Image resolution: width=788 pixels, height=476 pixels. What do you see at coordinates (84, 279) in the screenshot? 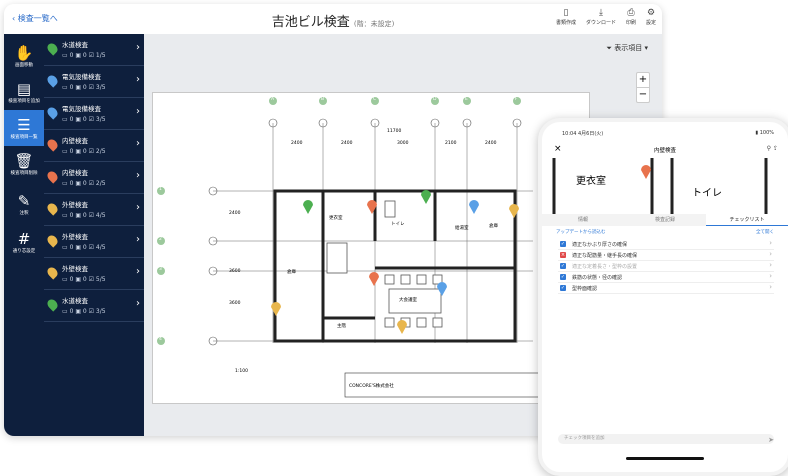
I see `item-counts: ▭ 0 ▣ 0 ☑ 5/5` at bounding box center [84, 279].